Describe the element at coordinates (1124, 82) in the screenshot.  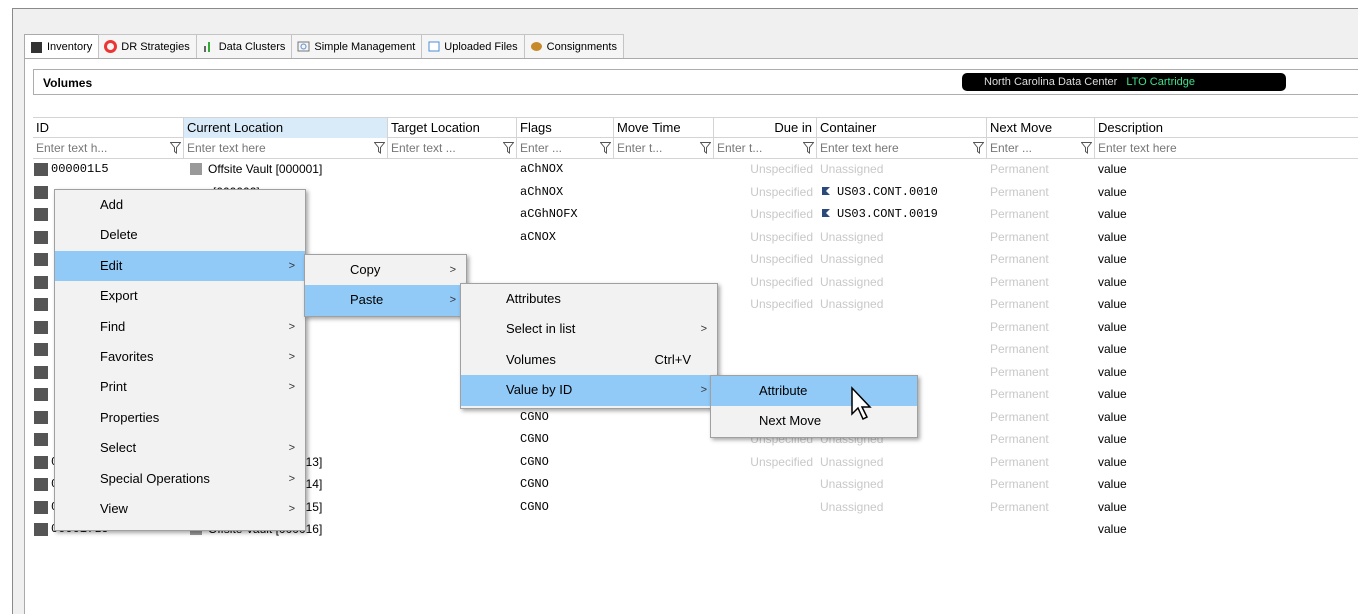
I see `location-badge: North Carolina Data Center LTO Cartridge` at that location.